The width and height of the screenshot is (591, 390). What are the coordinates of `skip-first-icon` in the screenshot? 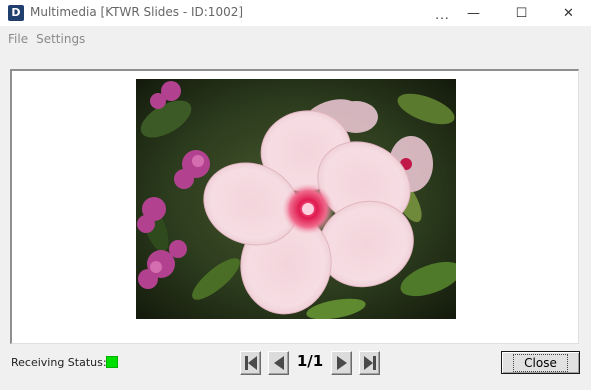 It's located at (250, 363).